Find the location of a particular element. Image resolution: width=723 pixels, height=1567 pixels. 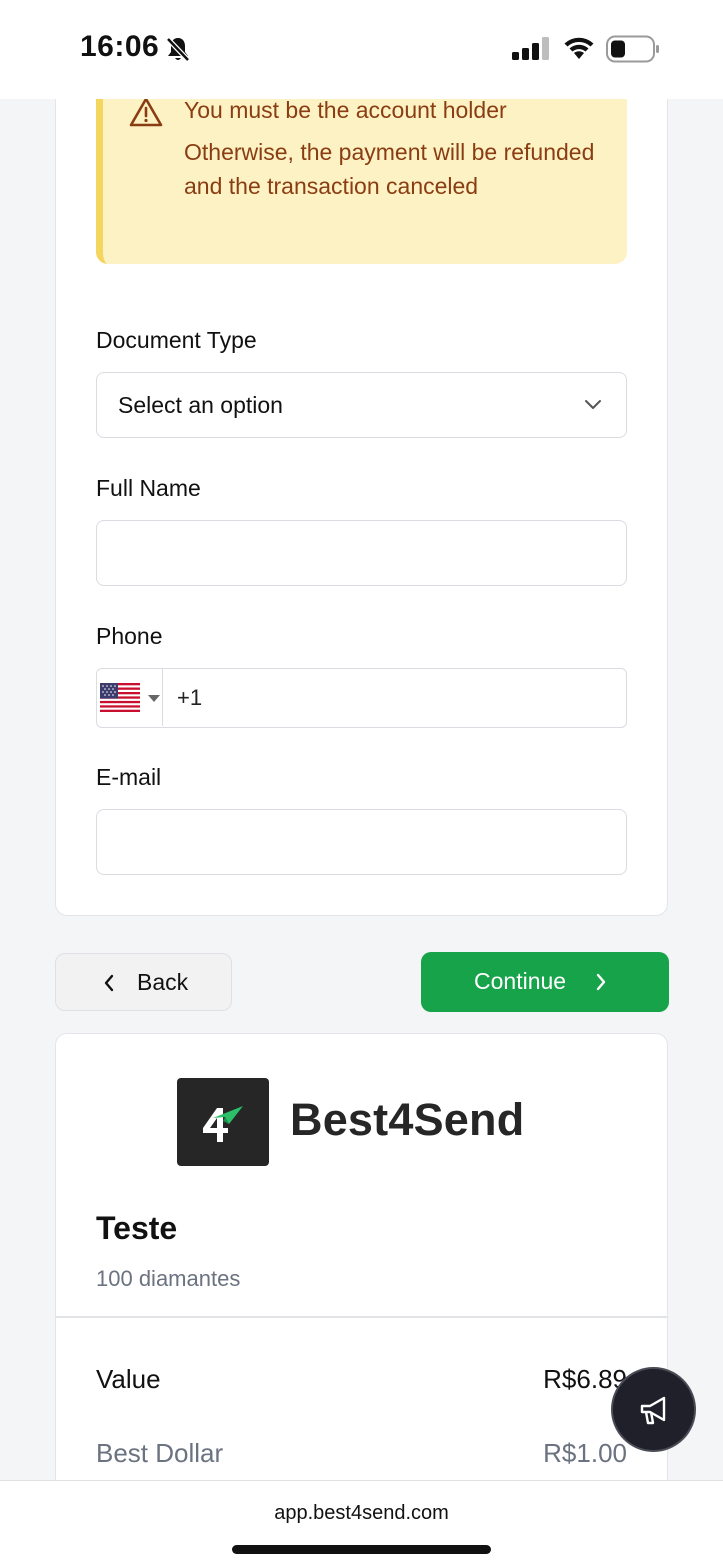

cellular-signal-icon is located at coordinates (530, 48).